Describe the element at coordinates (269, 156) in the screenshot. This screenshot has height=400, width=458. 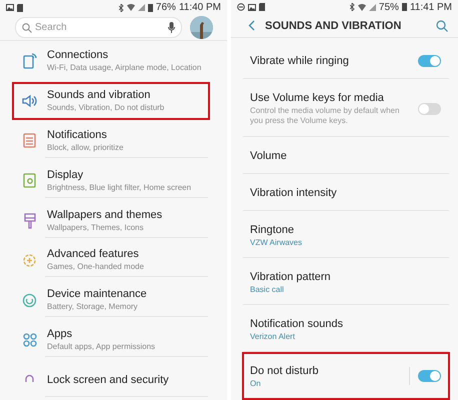
I see `setting-title: Volume` at that location.